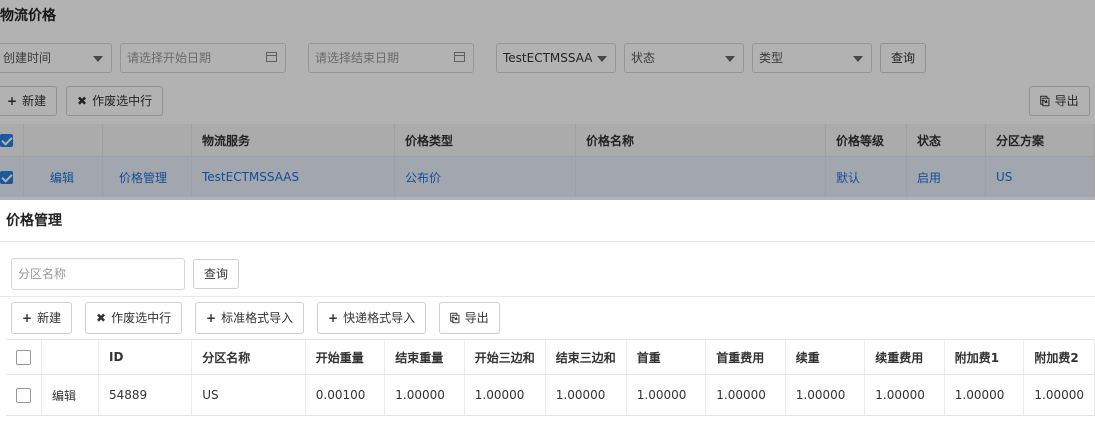 The image size is (1095, 433). Describe the element at coordinates (700, 176) in the screenshot. I see `price-name-cell` at that location.